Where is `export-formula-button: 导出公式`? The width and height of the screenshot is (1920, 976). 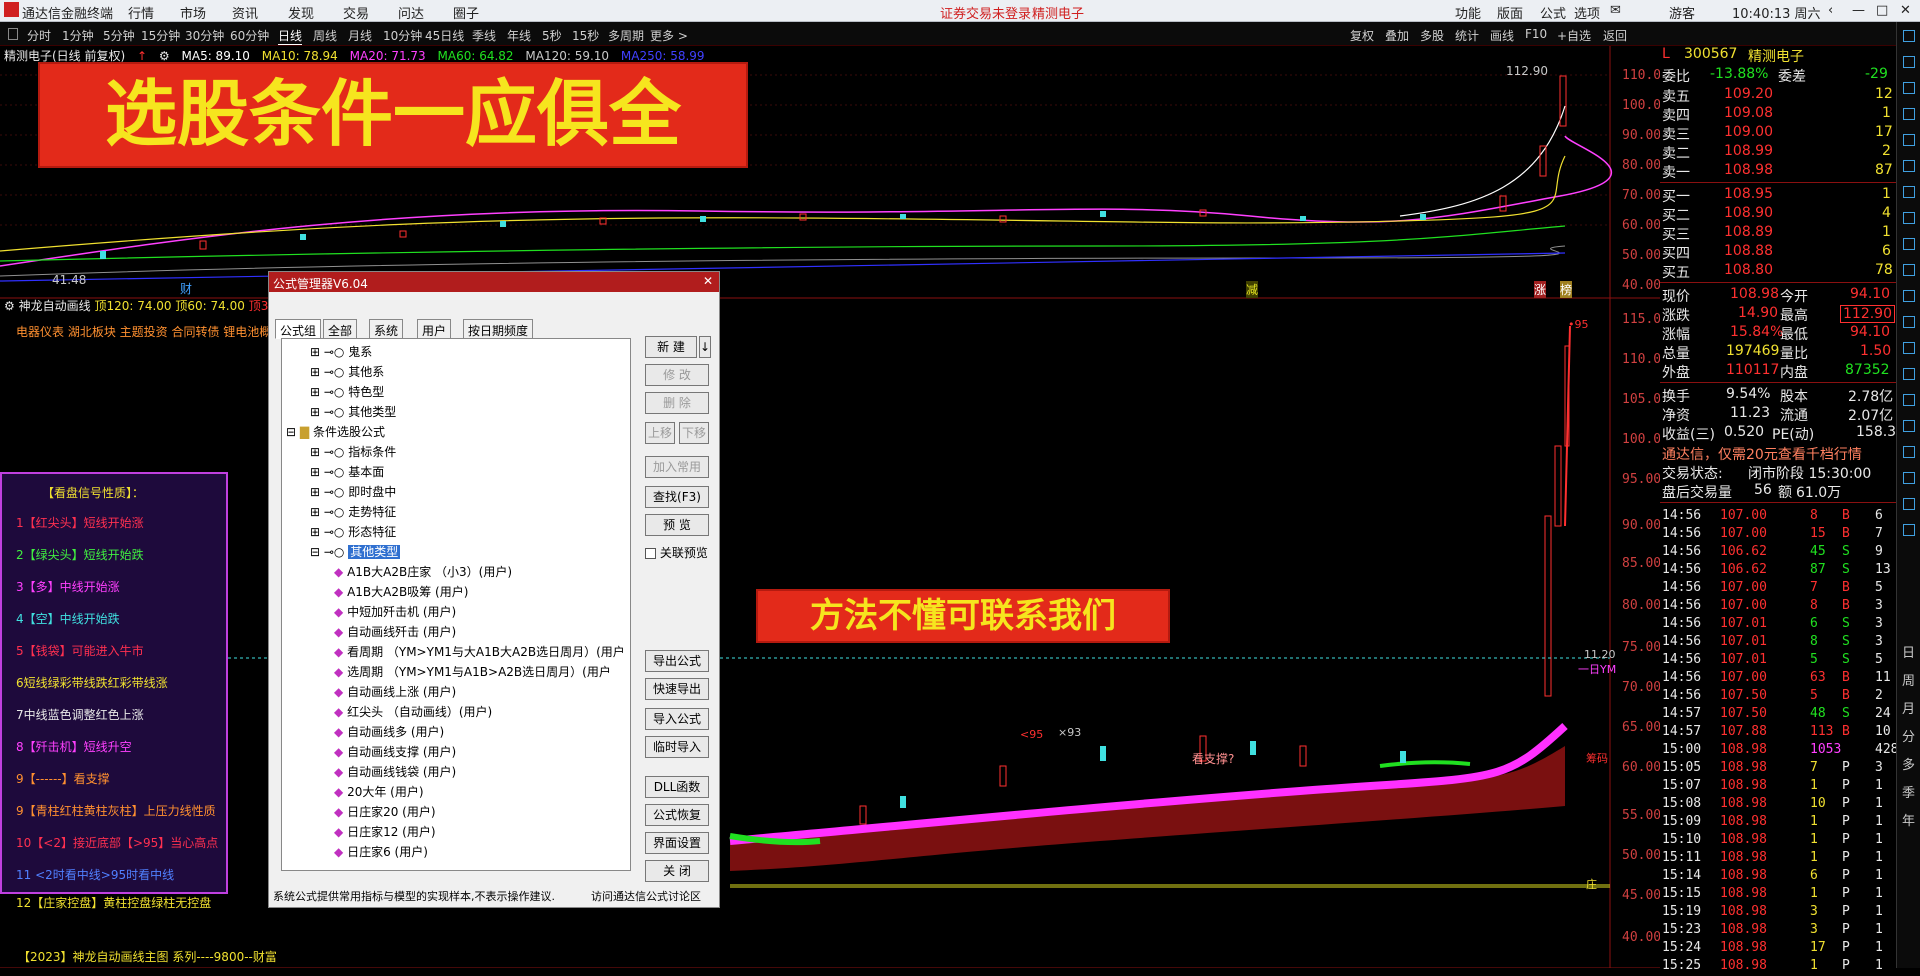 export-formula-button: 导出公式 is located at coordinates (677, 661).